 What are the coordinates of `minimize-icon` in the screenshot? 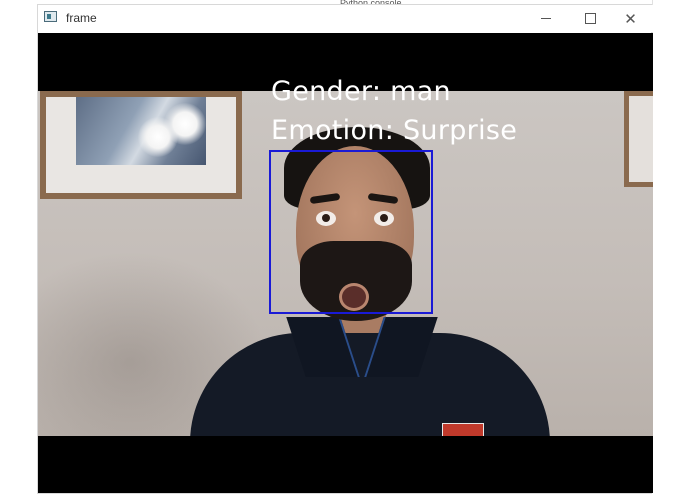 It's located at (545, 18).